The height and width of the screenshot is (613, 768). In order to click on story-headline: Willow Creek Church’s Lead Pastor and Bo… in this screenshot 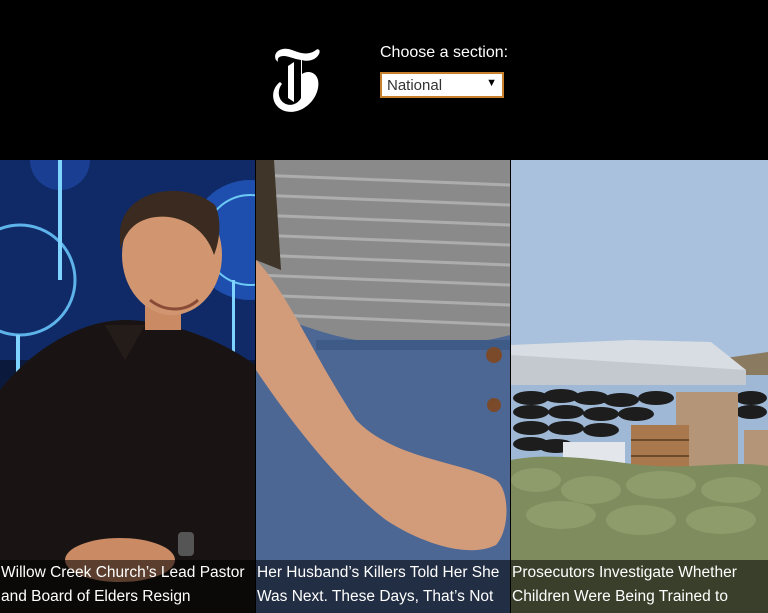, I will do `click(127, 586)`.